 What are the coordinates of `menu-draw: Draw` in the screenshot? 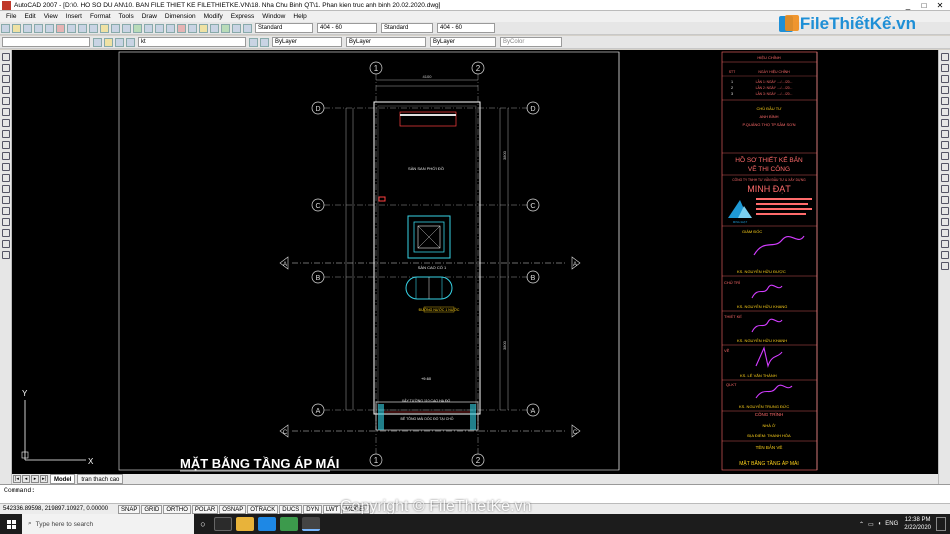 It's located at (149, 16).